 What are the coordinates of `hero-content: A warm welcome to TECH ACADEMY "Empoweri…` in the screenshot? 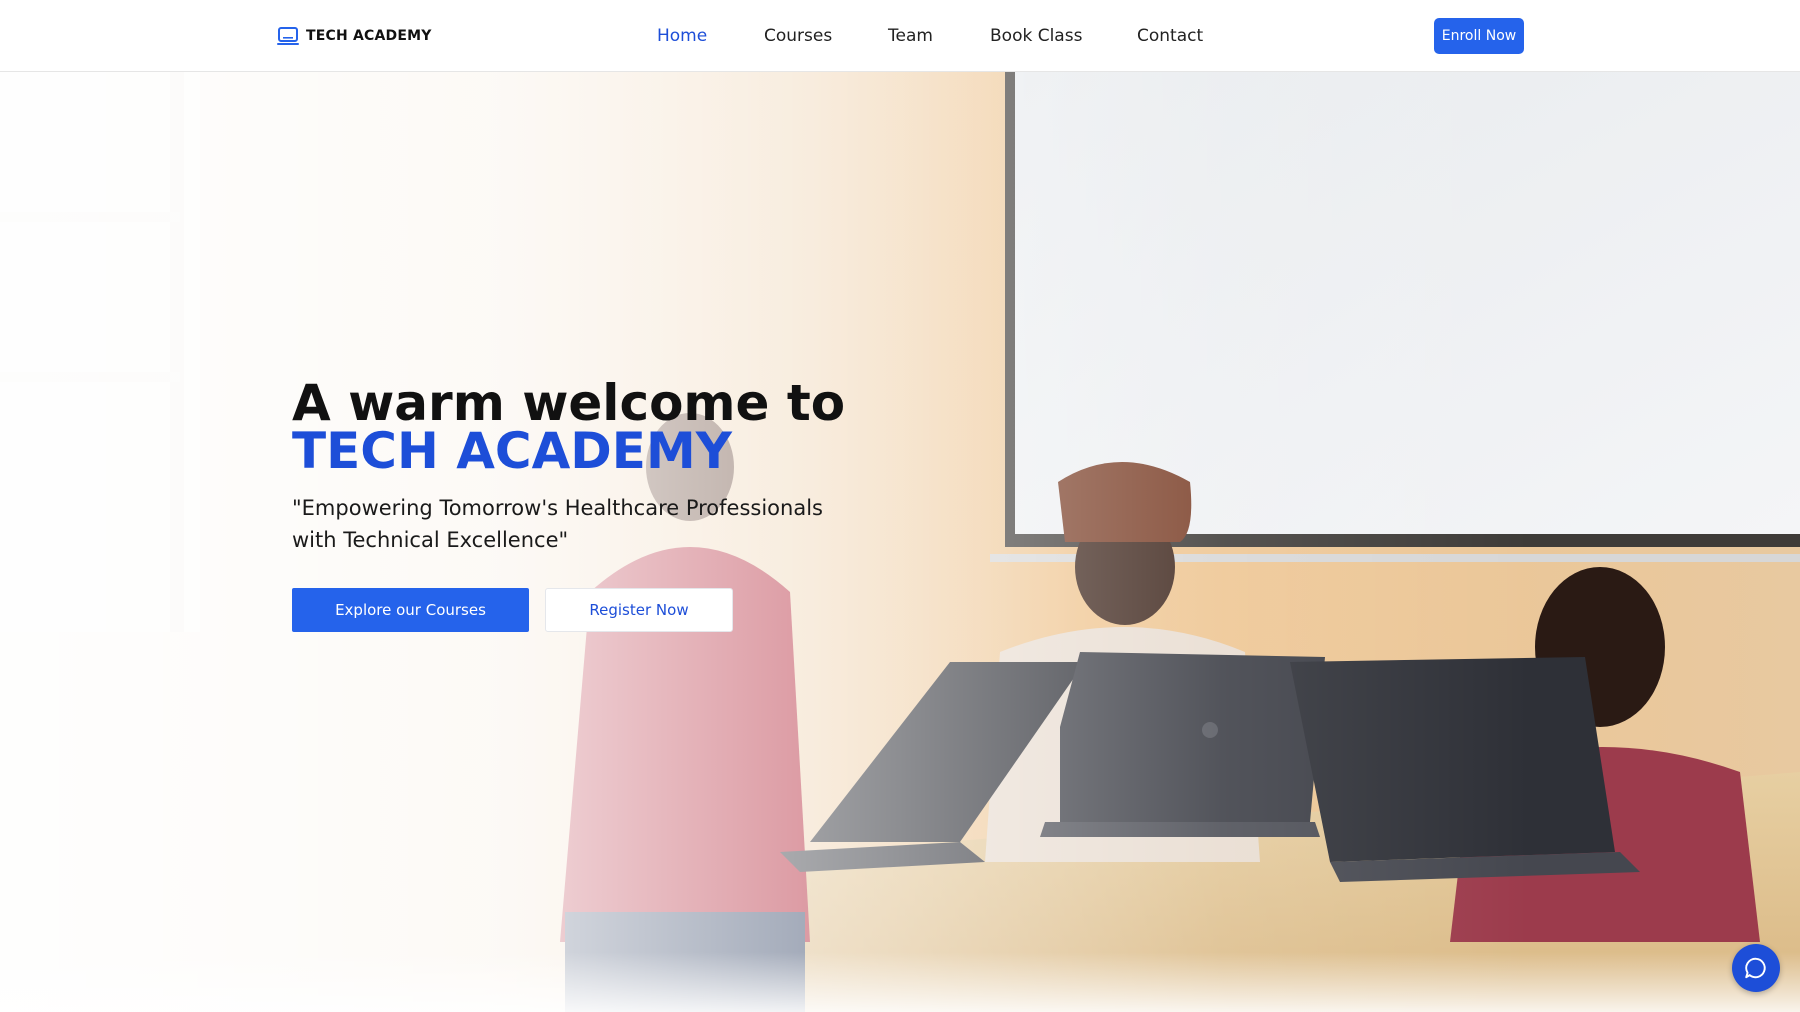 It's located at (592, 505).